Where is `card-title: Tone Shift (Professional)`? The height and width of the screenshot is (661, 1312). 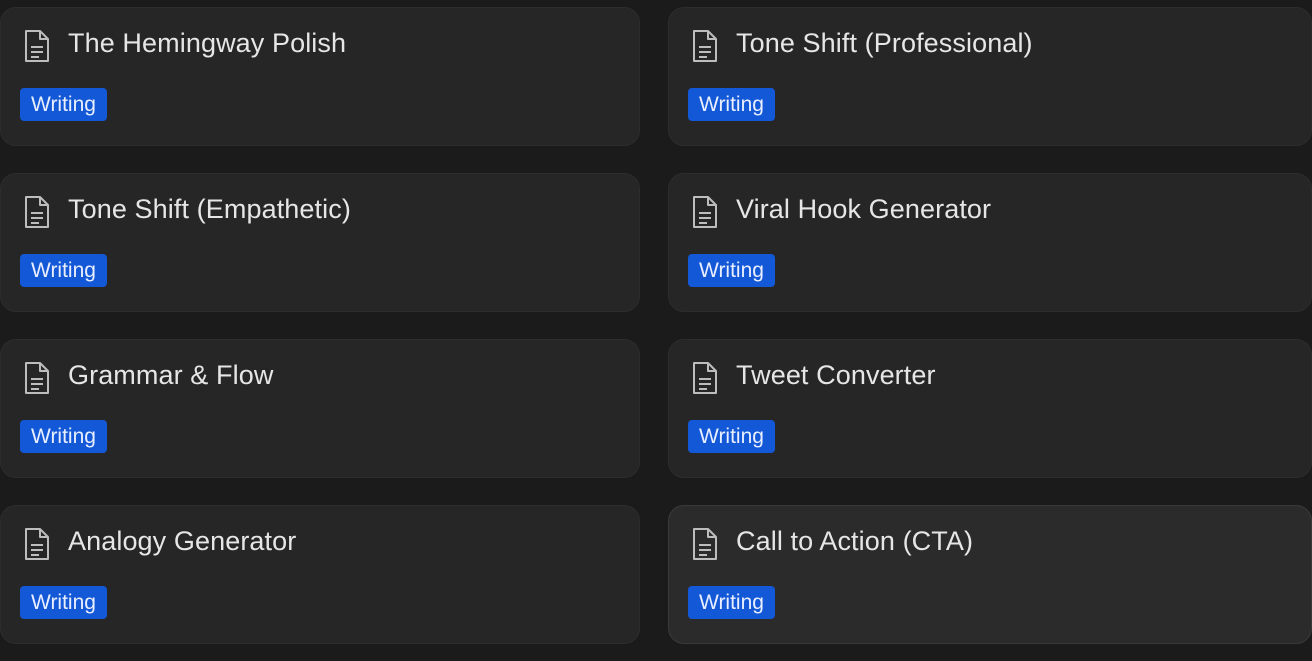
card-title: Tone Shift (Professional) is located at coordinates (884, 43).